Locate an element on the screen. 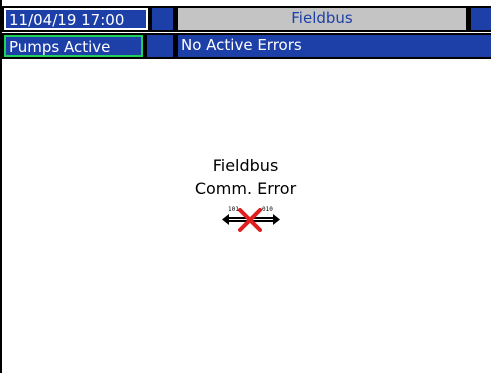 This screenshot has width=491, height=373. datetime-display: 11/04/19 17:00 is located at coordinates (76, 19).